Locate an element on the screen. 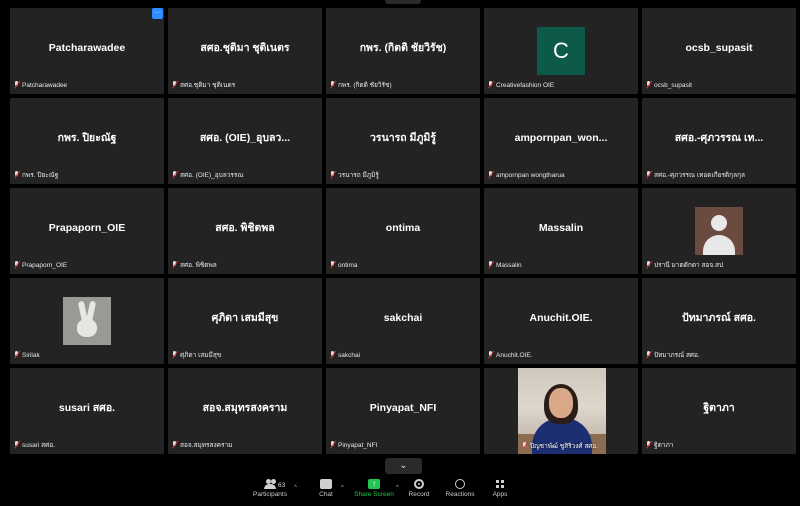  participant-tile: Sirilak is located at coordinates (87, 321).